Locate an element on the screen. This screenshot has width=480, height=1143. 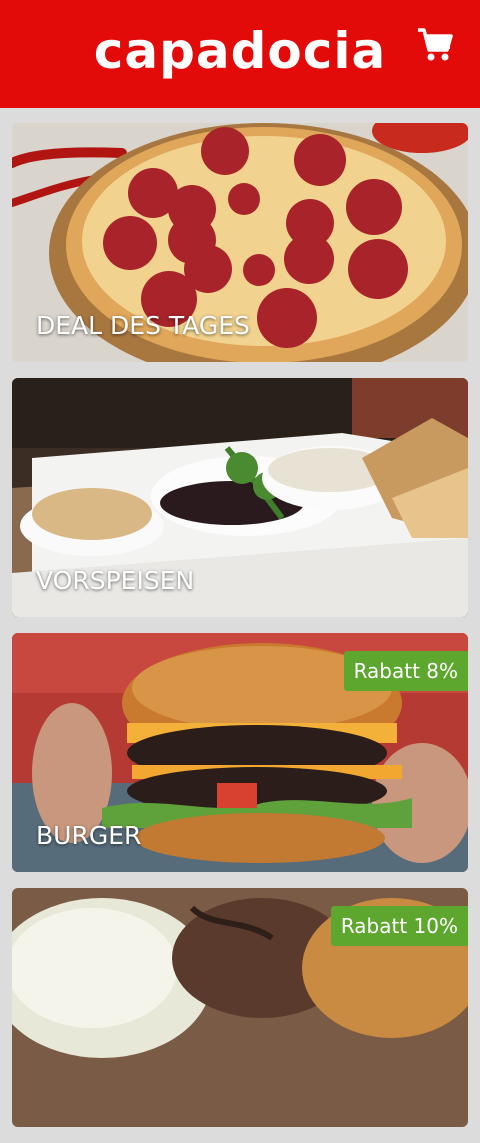
cart-icon is located at coordinates (435, 45).